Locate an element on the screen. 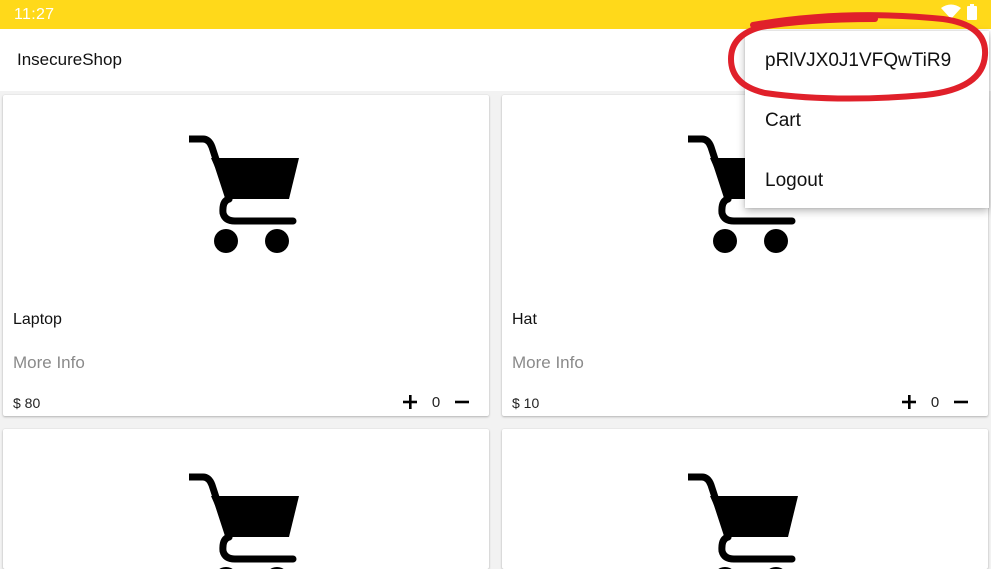 The width and height of the screenshot is (991, 569). menu-item-cart: Cart is located at coordinates (867, 121).